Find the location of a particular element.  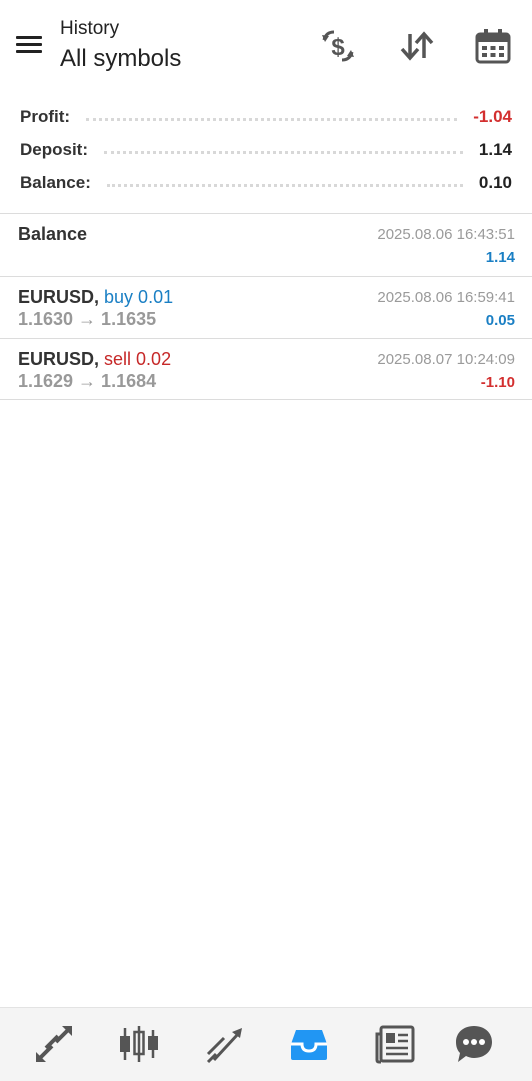

deal-time: 2025.08.06 16:59:41 is located at coordinates (446, 297).